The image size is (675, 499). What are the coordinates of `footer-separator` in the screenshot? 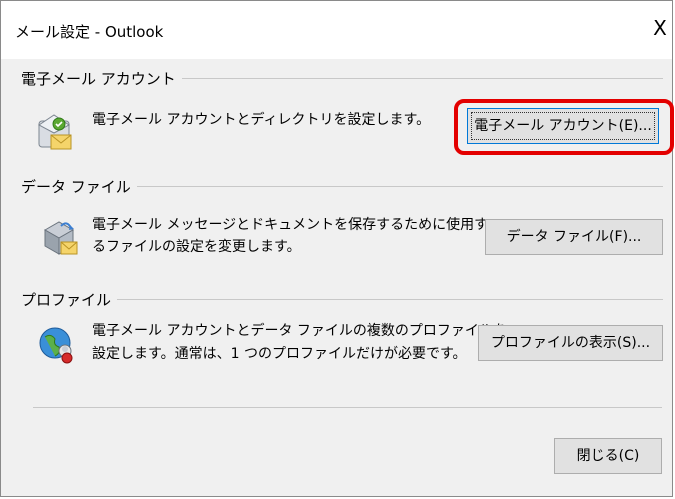 It's located at (347, 407).